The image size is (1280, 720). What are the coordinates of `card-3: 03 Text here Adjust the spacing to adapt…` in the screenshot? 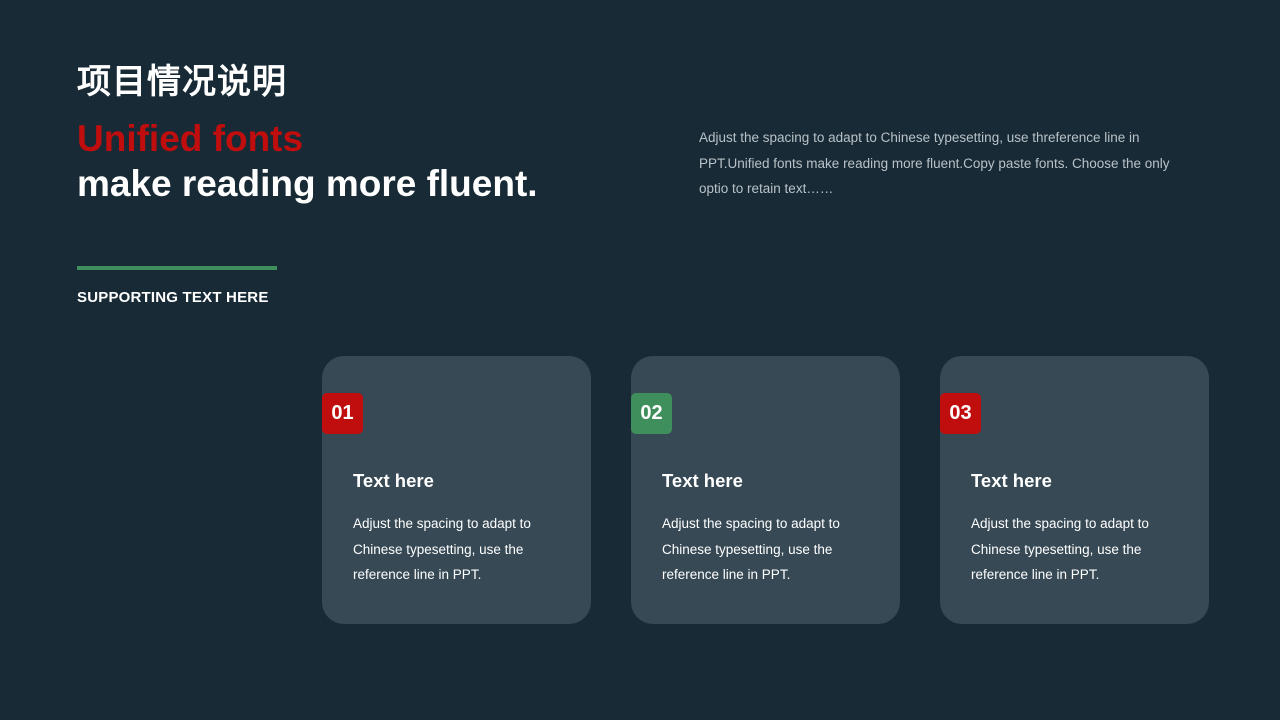 It's located at (1074, 490).